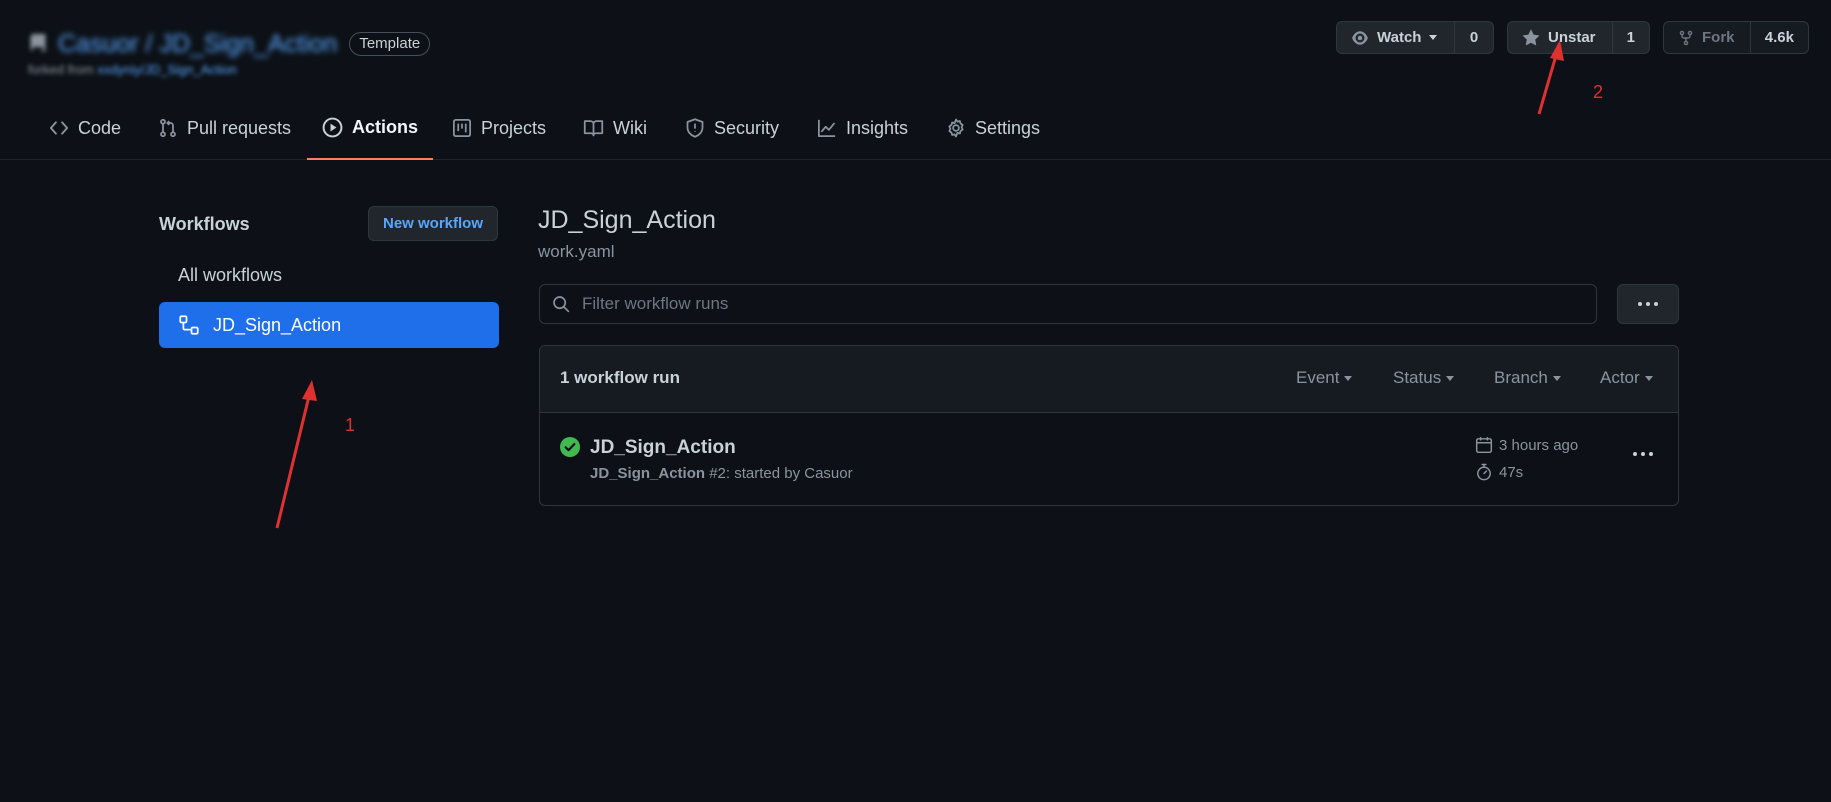 The width and height of the screenshot is (1831, 802). I want to click on run-title-link: JD_Sign_Action, so click(663, 448).